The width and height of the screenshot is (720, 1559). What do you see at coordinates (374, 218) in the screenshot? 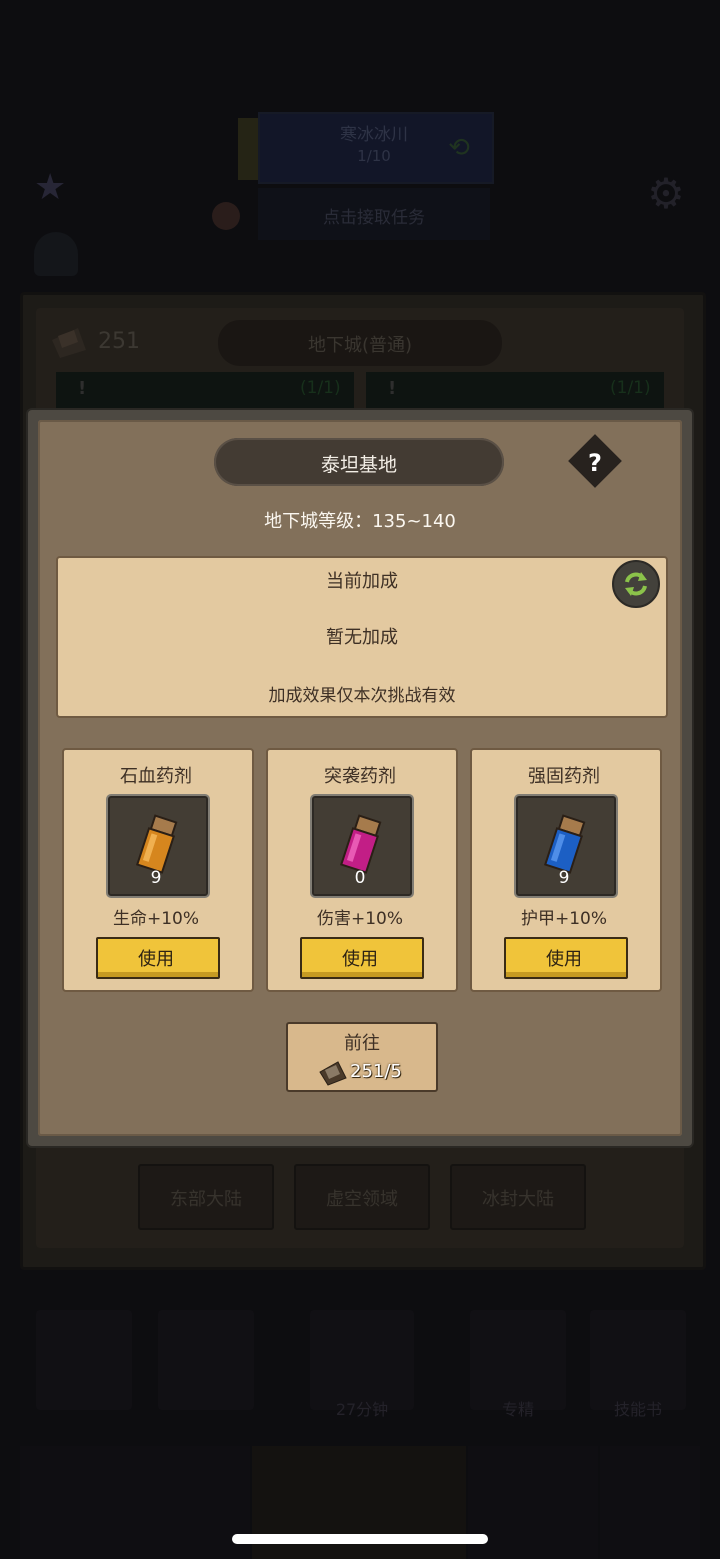
I see `claim-quest-label: 点击接取任务` at bounding box center [374, 218].